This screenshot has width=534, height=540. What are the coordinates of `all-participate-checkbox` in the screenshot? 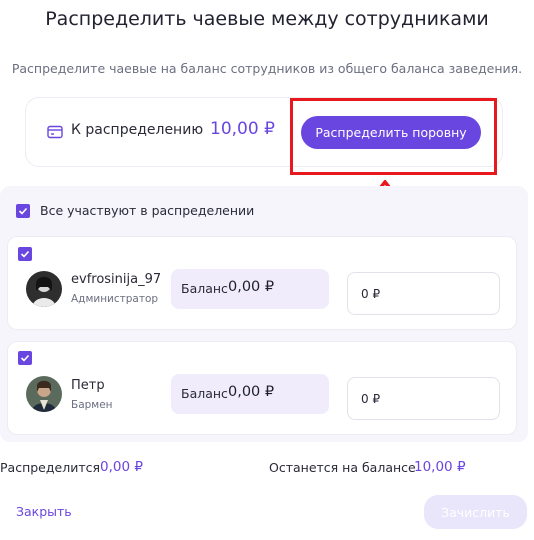 It's located at (23, 211).